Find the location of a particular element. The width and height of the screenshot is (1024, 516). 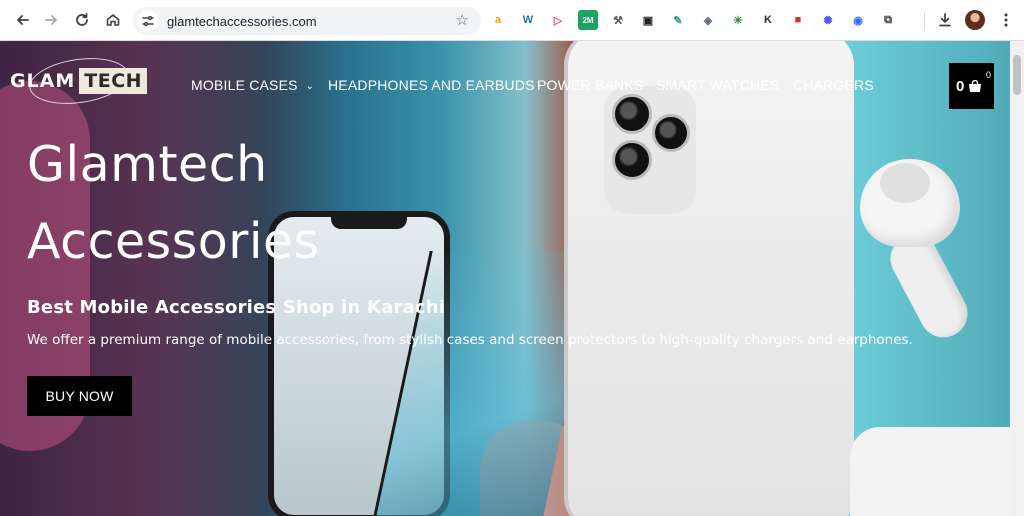

gear-extension-icon: ✺ is located at coordinates (828, 20).